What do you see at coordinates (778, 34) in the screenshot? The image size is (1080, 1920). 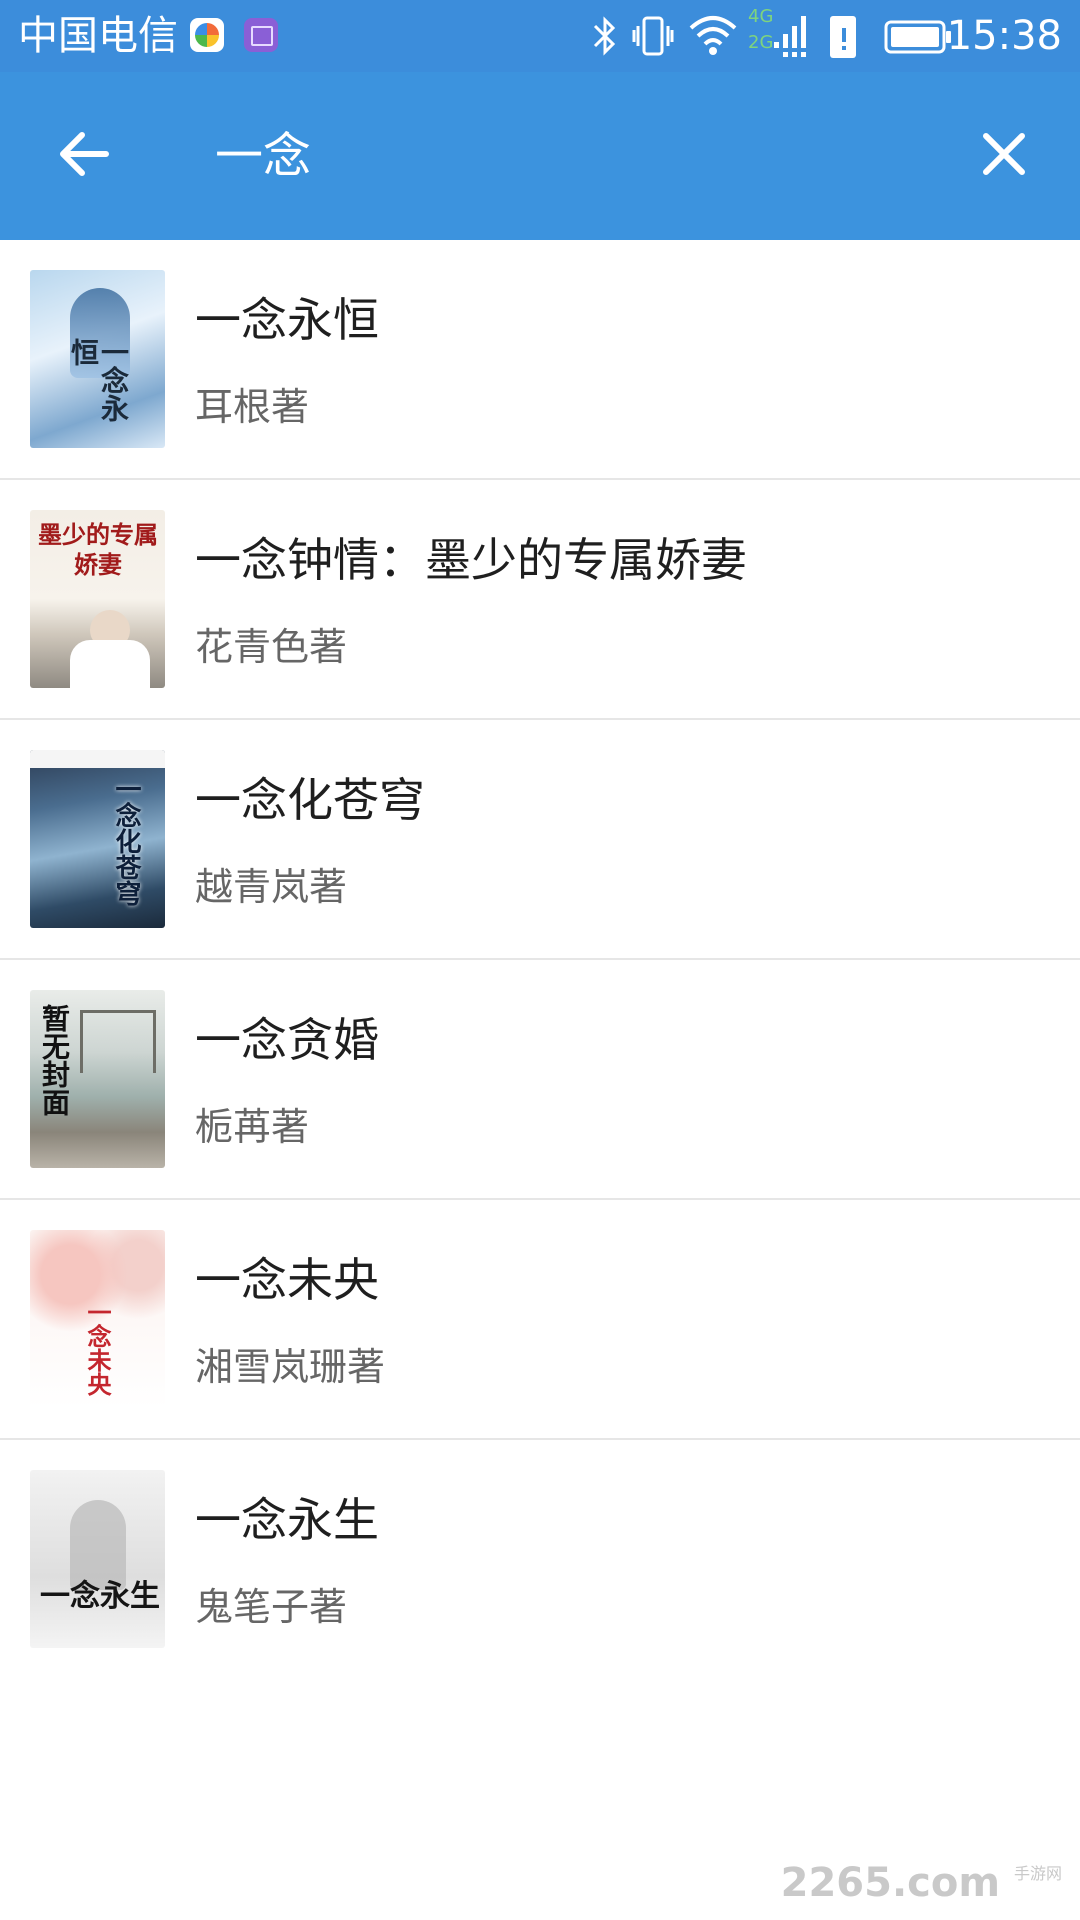 I see `signal-icon: 4G 2G` at bounding box center [778, 34].